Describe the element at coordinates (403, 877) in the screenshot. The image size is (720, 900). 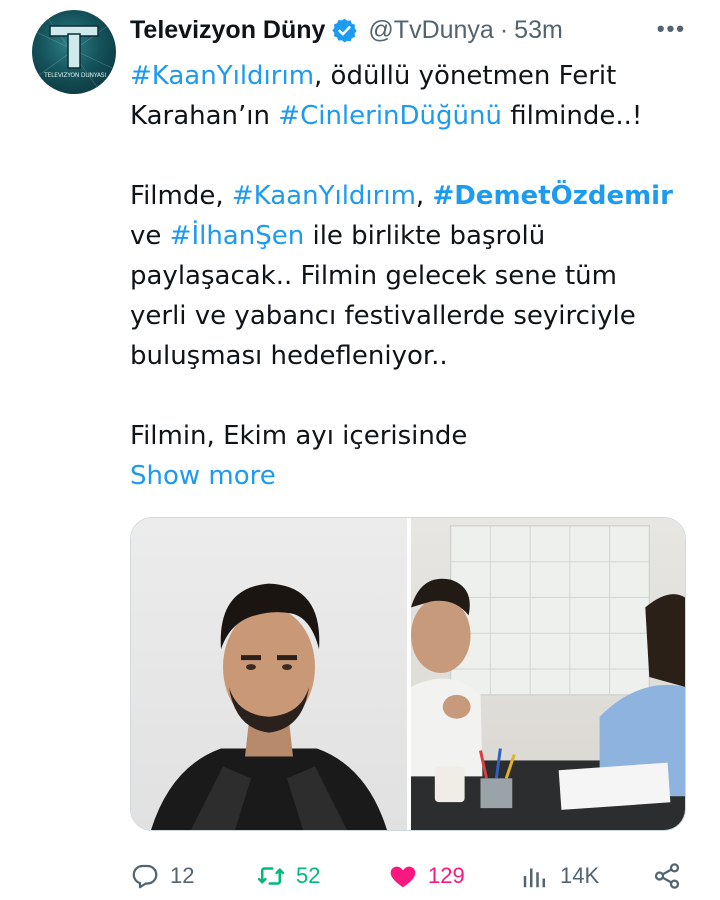
I see `like-icon` at that location.